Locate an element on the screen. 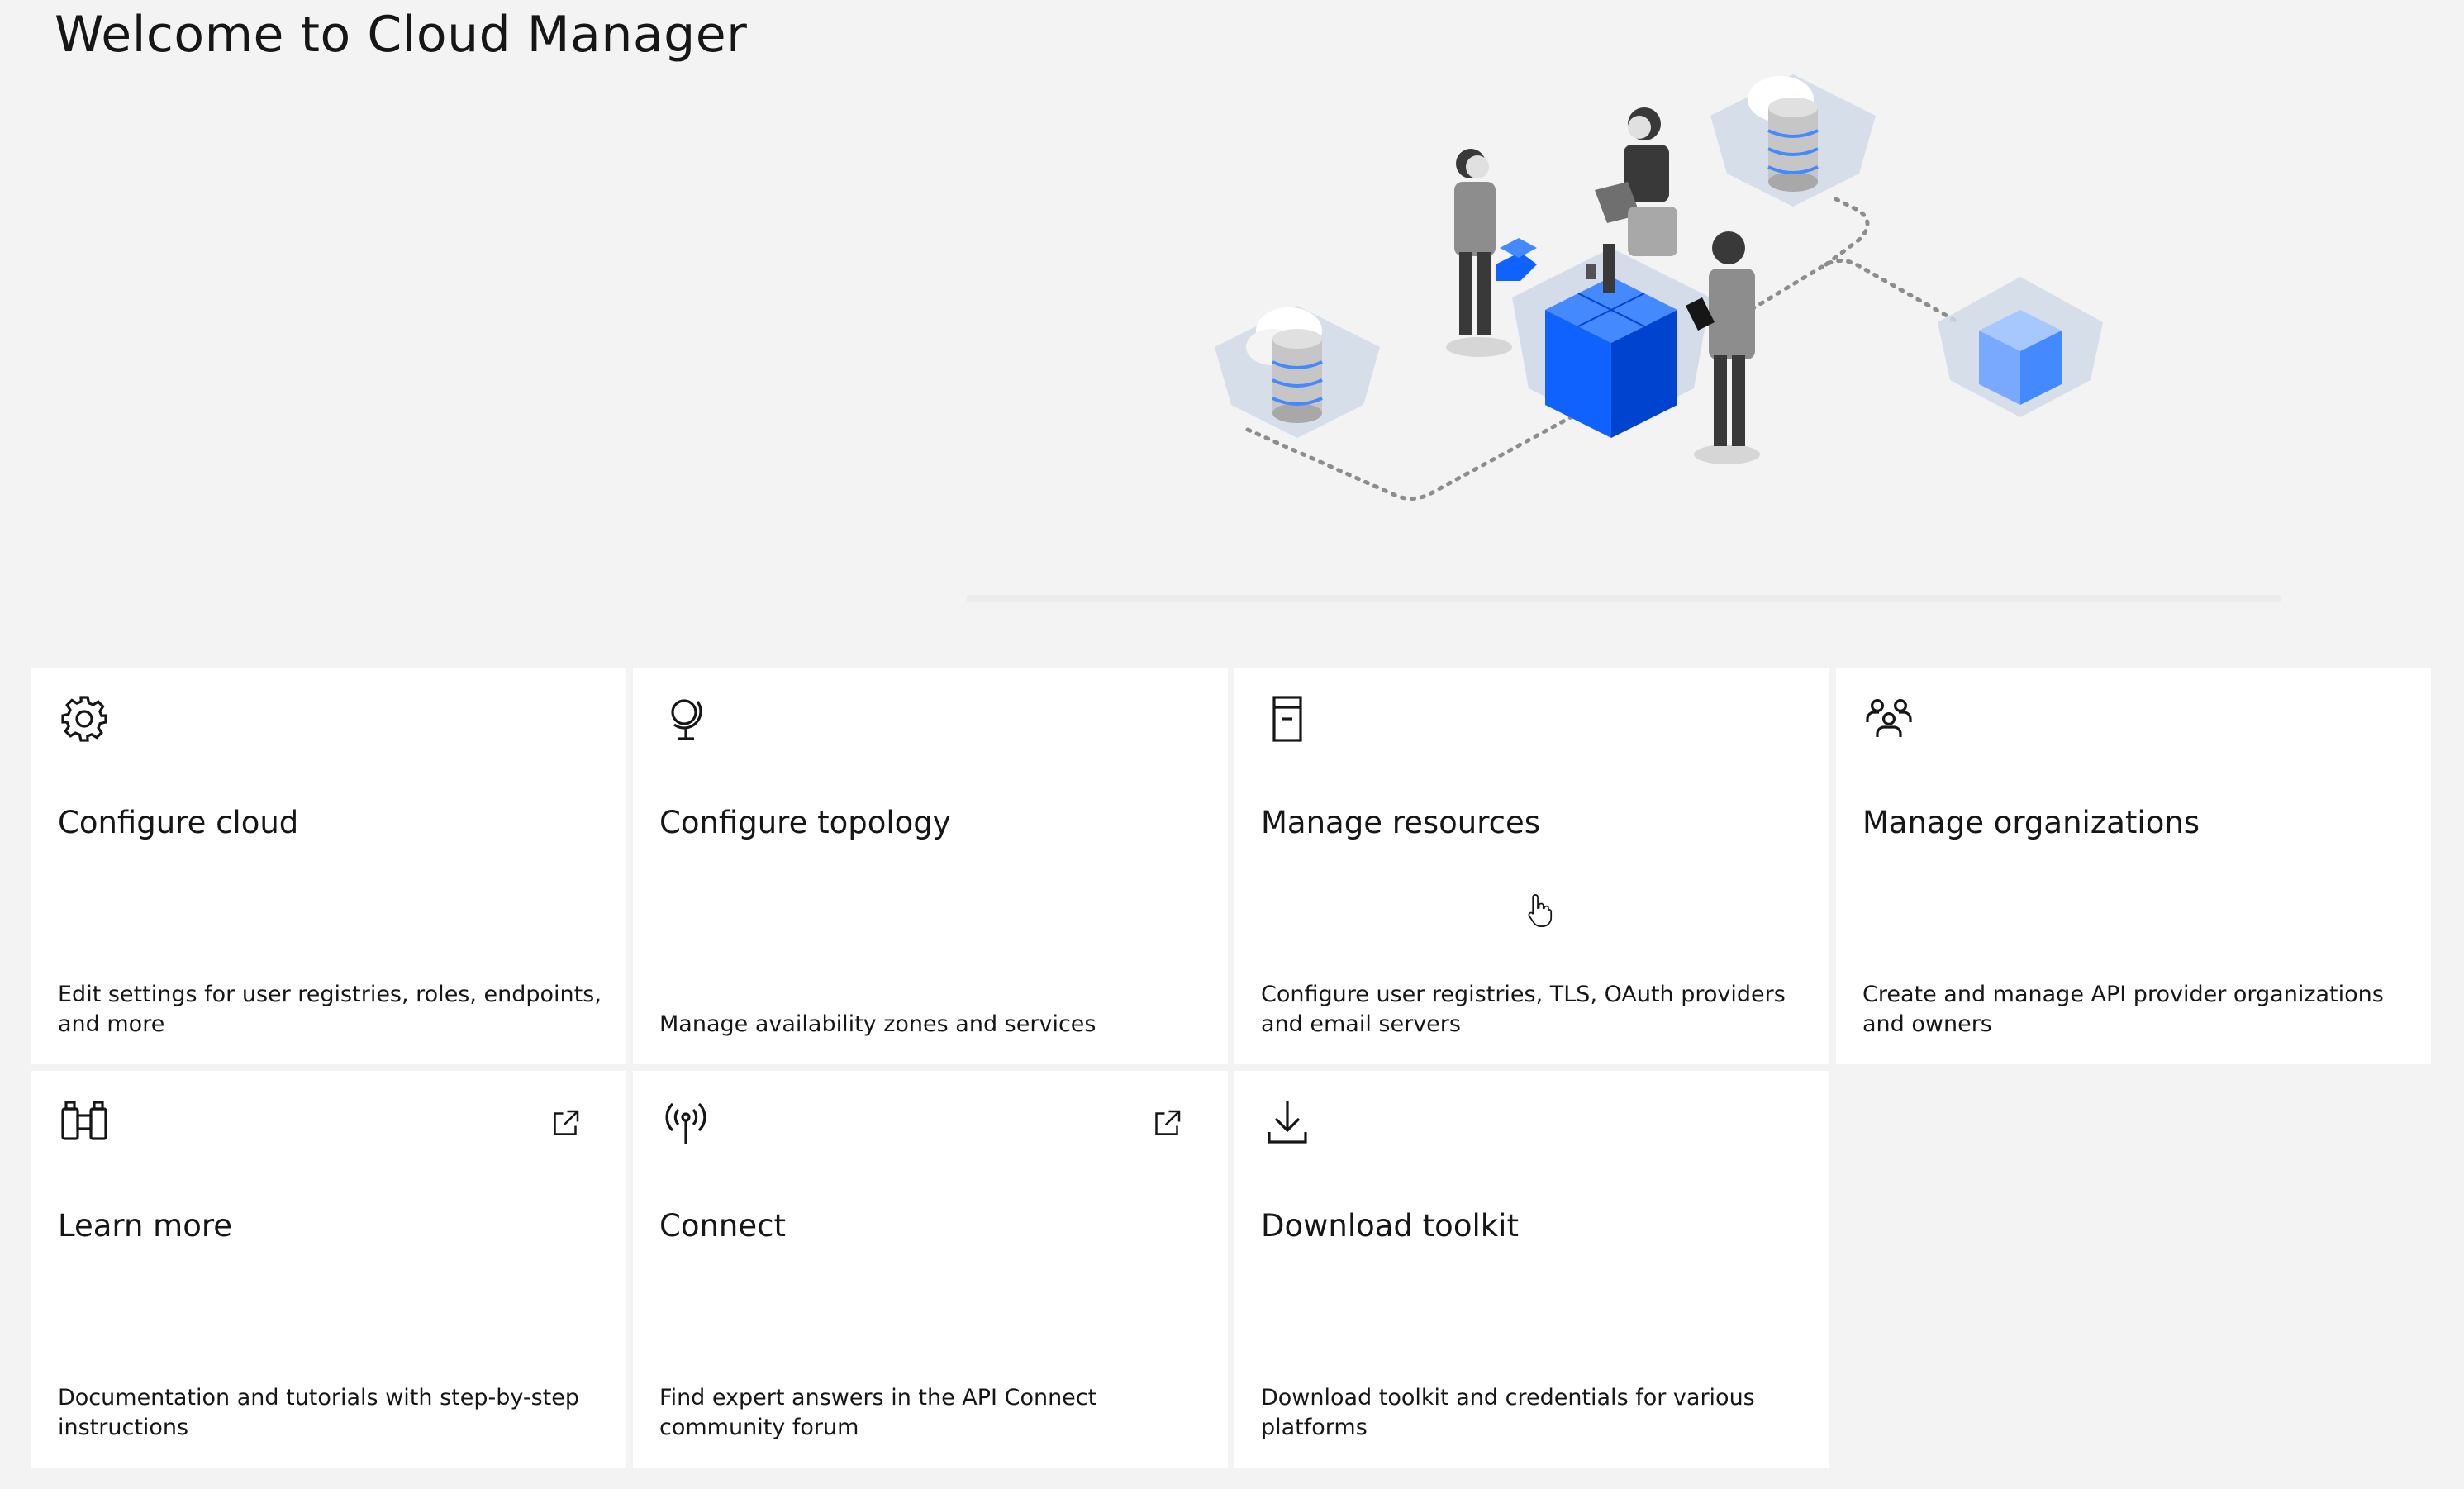 Image resolution: width=2464 pixels, height=1489 pixels. tile-title: Learn more is located at coordinates (145, 1226).